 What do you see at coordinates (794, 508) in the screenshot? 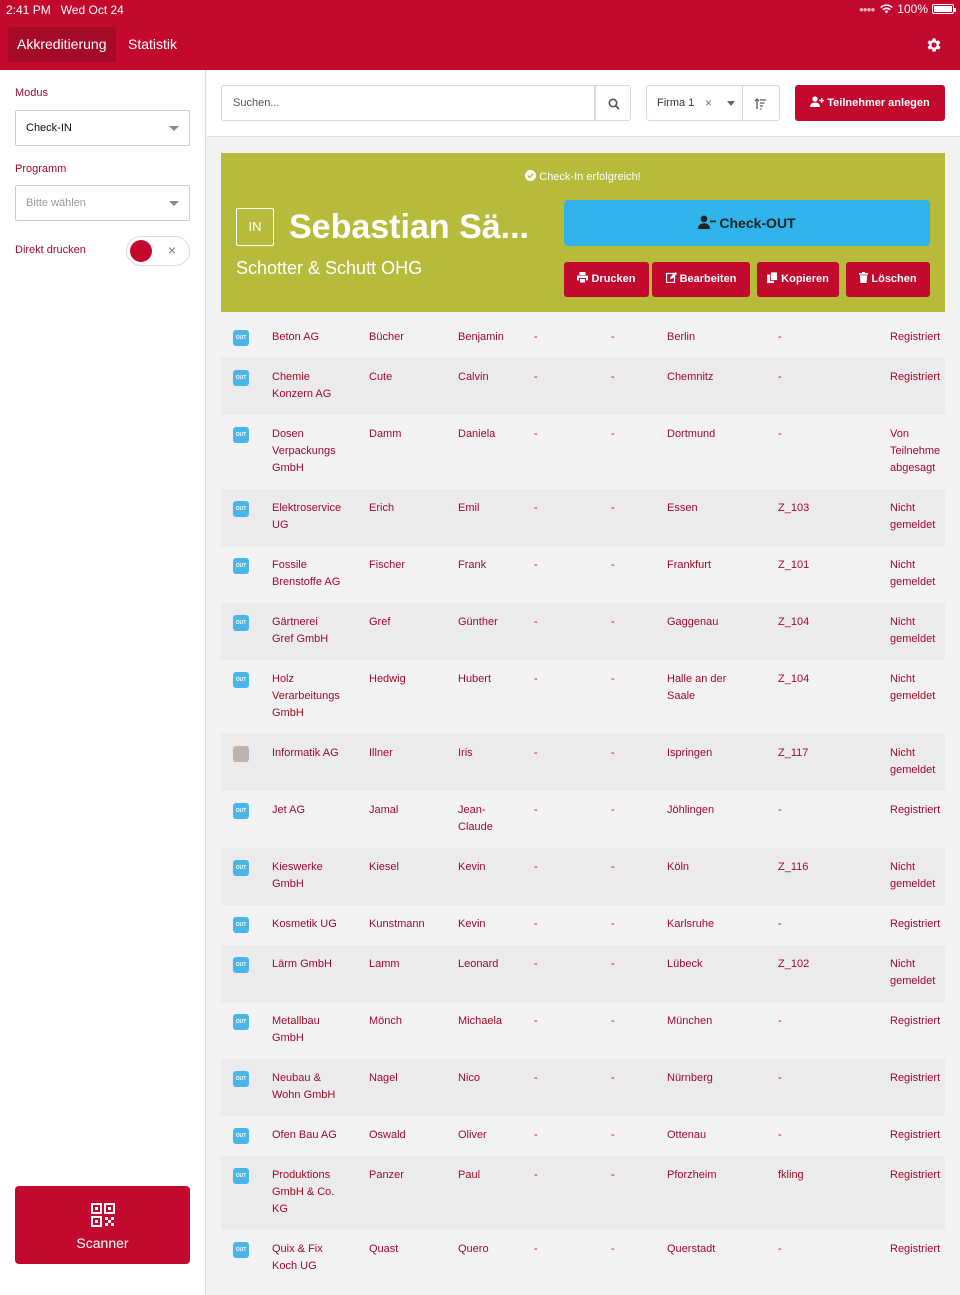
I see `code-cell: Z_103` at bounding box center [794, 508].